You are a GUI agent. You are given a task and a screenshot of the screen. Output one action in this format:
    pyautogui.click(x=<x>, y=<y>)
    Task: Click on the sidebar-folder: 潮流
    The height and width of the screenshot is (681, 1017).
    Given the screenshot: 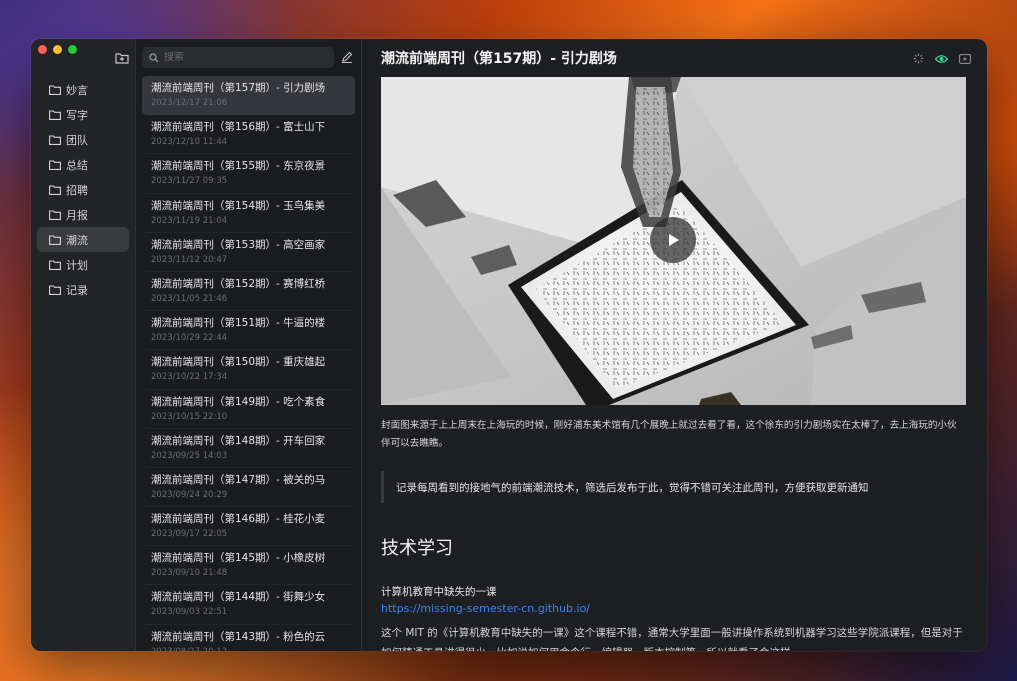 What is the action you would take?
    pyautogui.click(x=83, y=239)
    